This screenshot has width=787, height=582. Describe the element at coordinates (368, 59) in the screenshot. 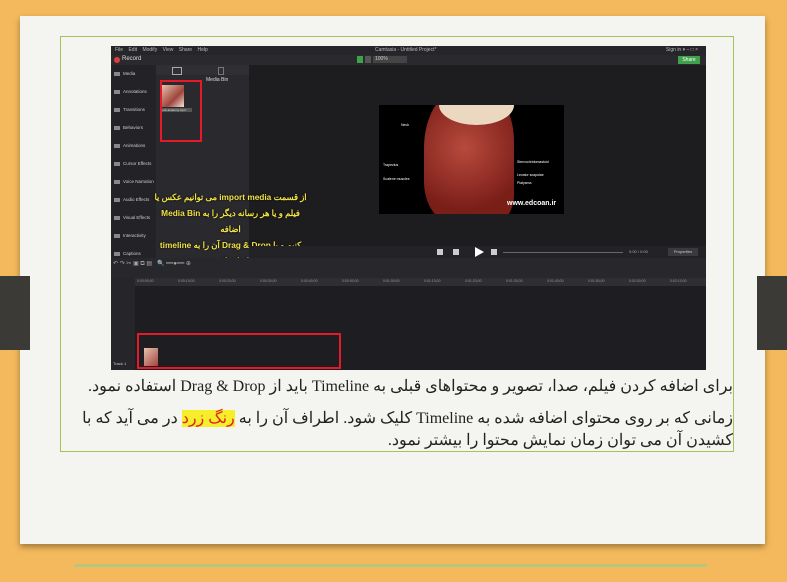

I see `pan-tool-icon` at that location.